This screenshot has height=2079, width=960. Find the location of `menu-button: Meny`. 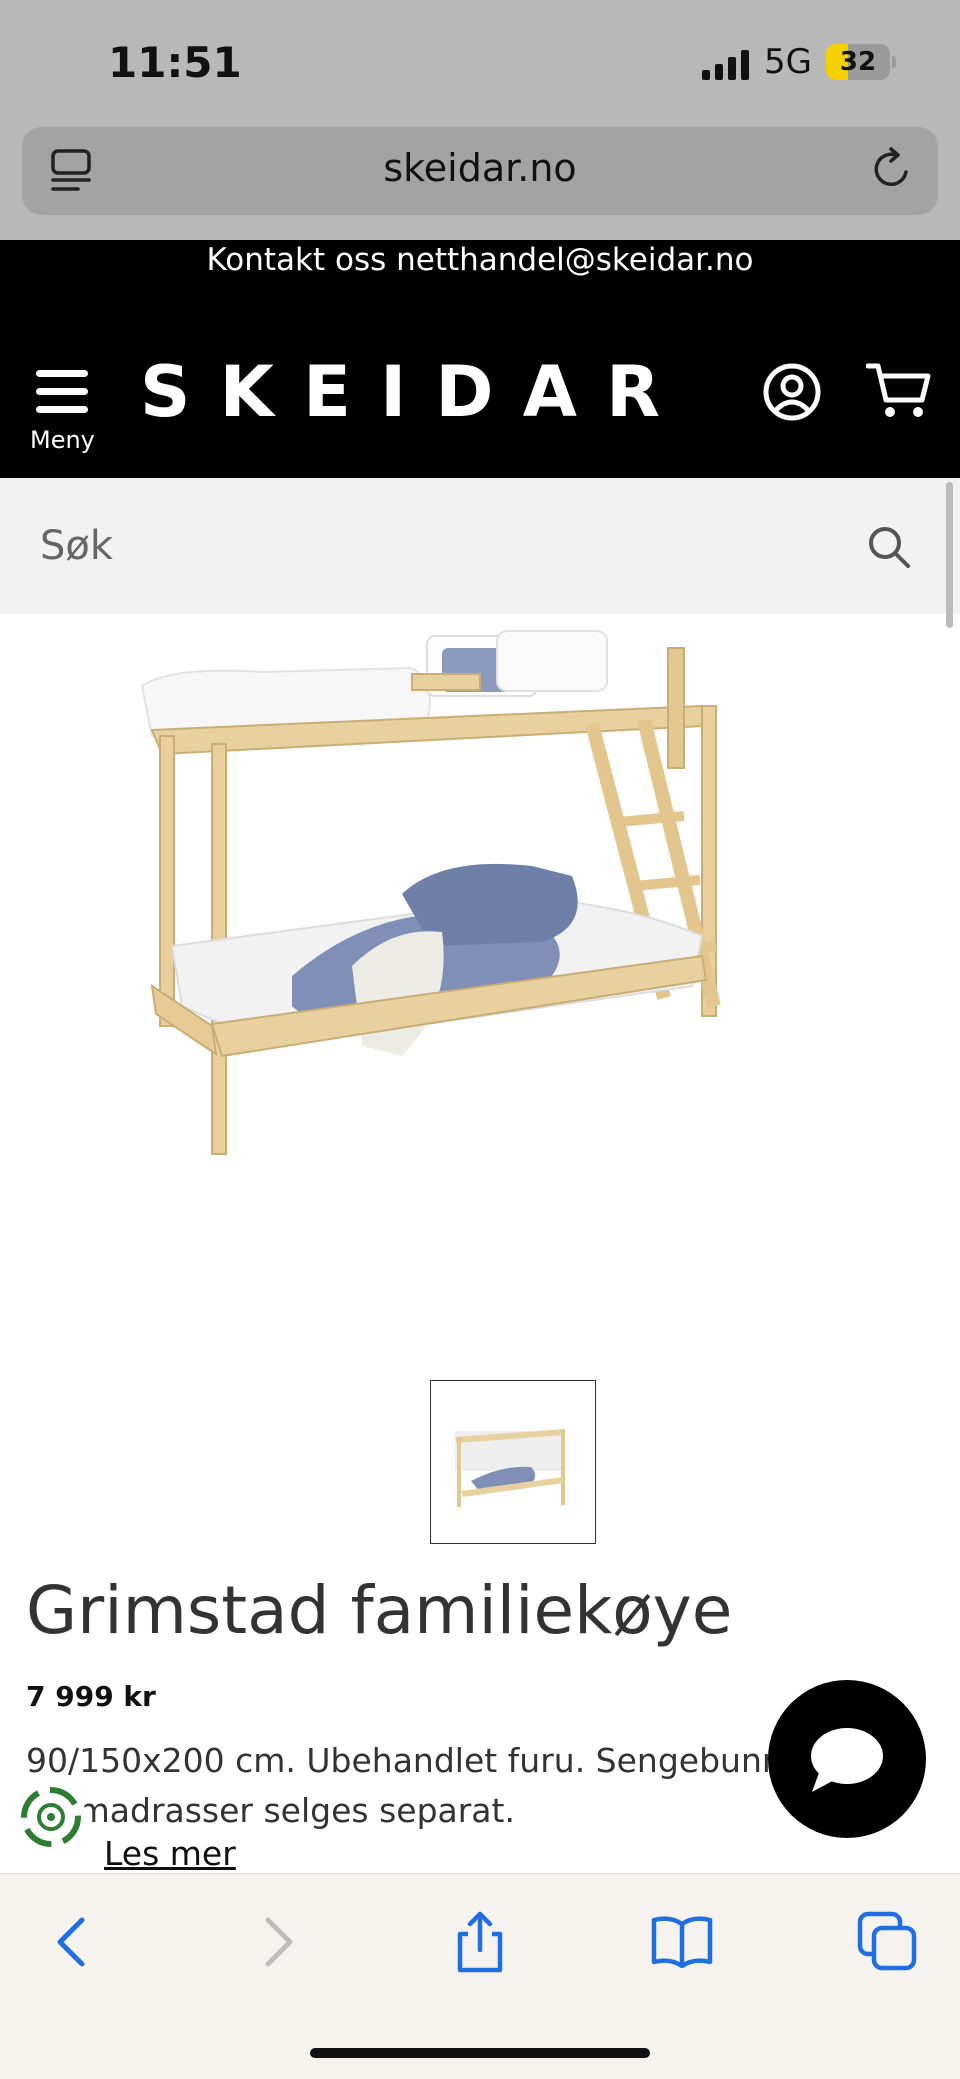

menu-button: Meny is located at coordinates (66, 410).